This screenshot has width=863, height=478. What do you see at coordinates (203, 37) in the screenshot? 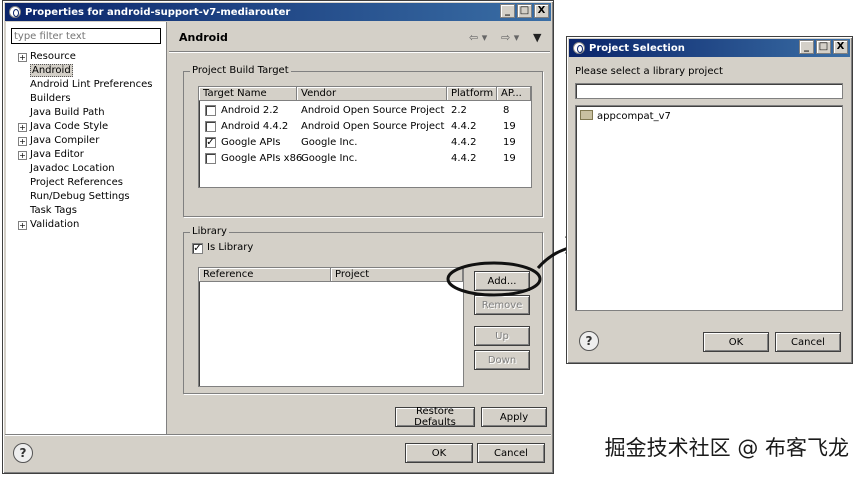
I see `page-title: Android` at bounding box center [203, 37].